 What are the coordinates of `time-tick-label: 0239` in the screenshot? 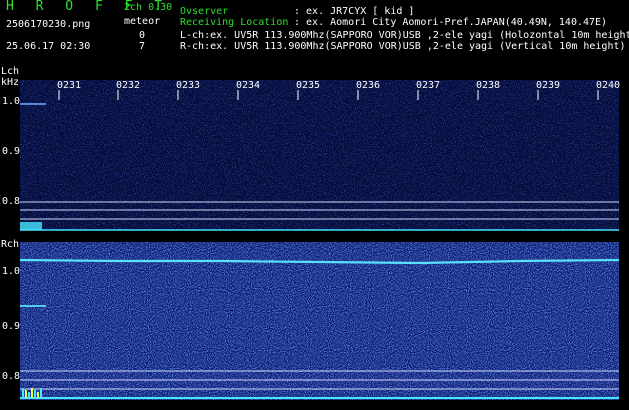 It's located at (548, 85).